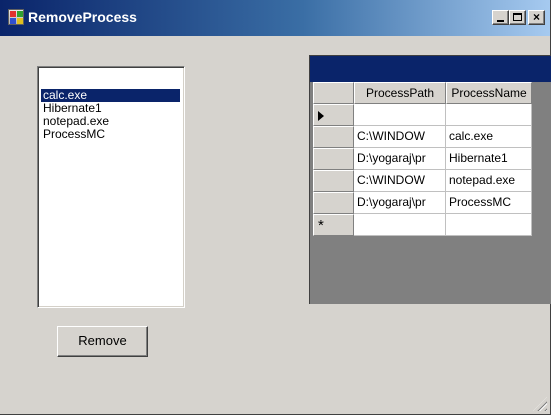 The height and width of the screenshot is (415, 551). I want to click on column-header-processname: ProcessName, so click(489, 93).